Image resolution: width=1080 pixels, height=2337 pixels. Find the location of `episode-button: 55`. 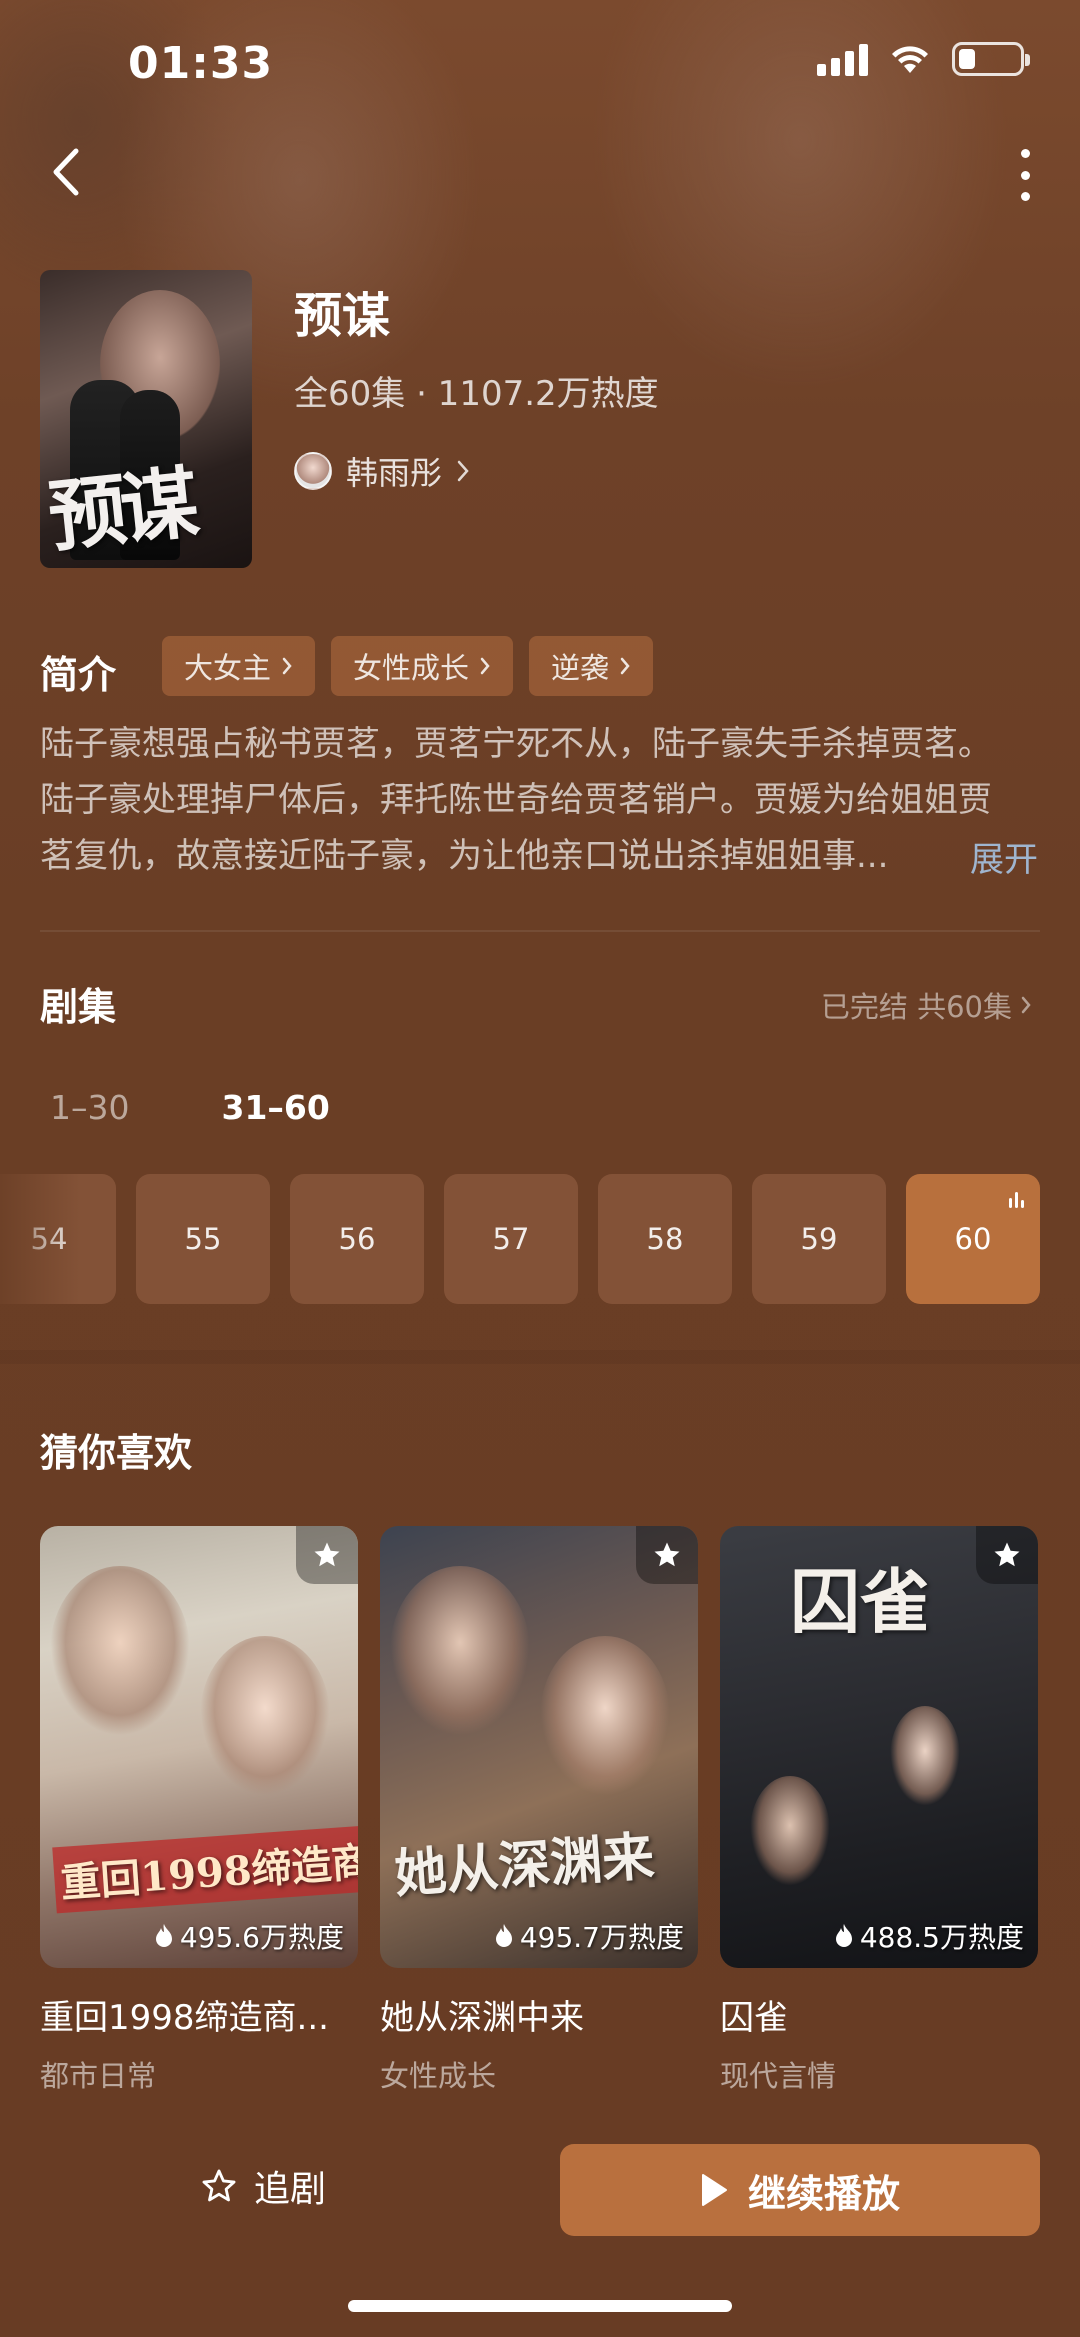

episode-button: 55 is located at coordinates (203, 1239).